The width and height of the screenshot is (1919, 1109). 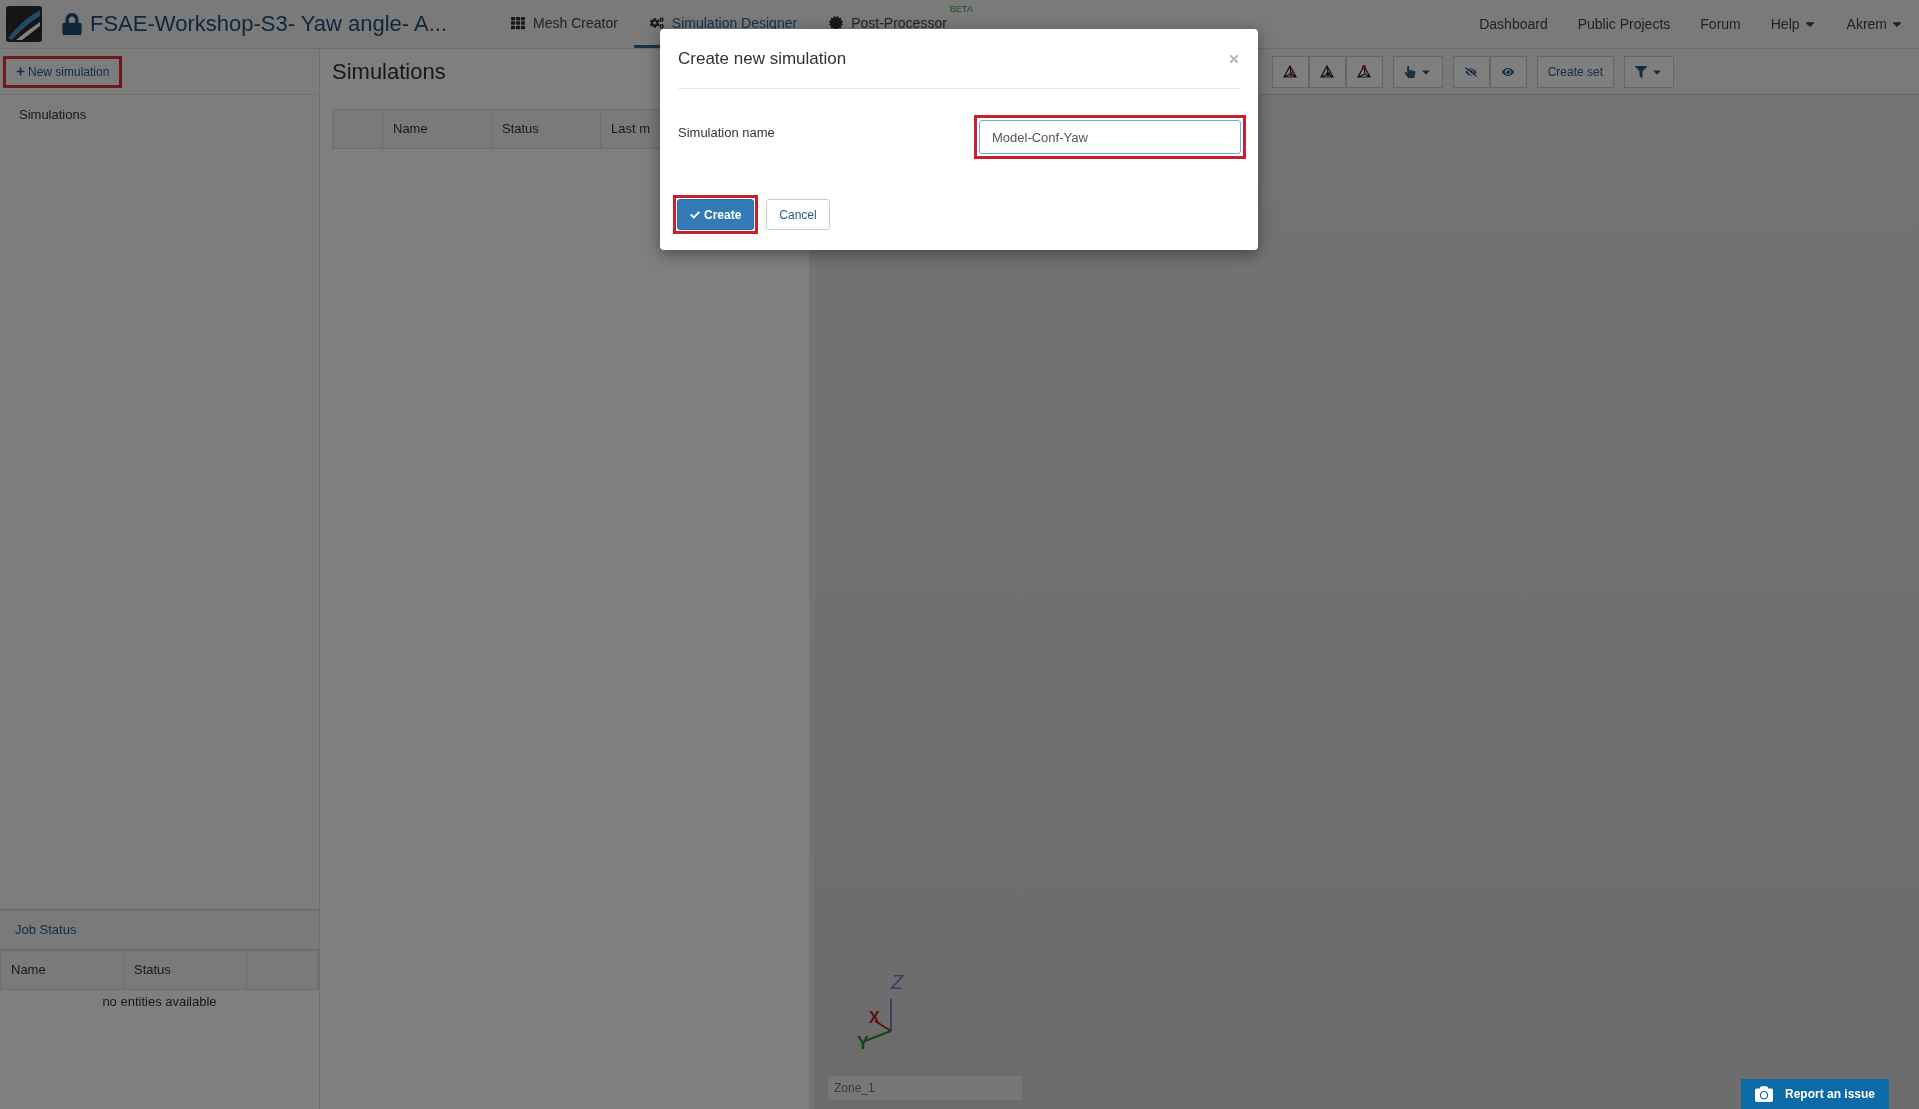 I want to click on eye-slash-icon, so click(x=1471, y=71).